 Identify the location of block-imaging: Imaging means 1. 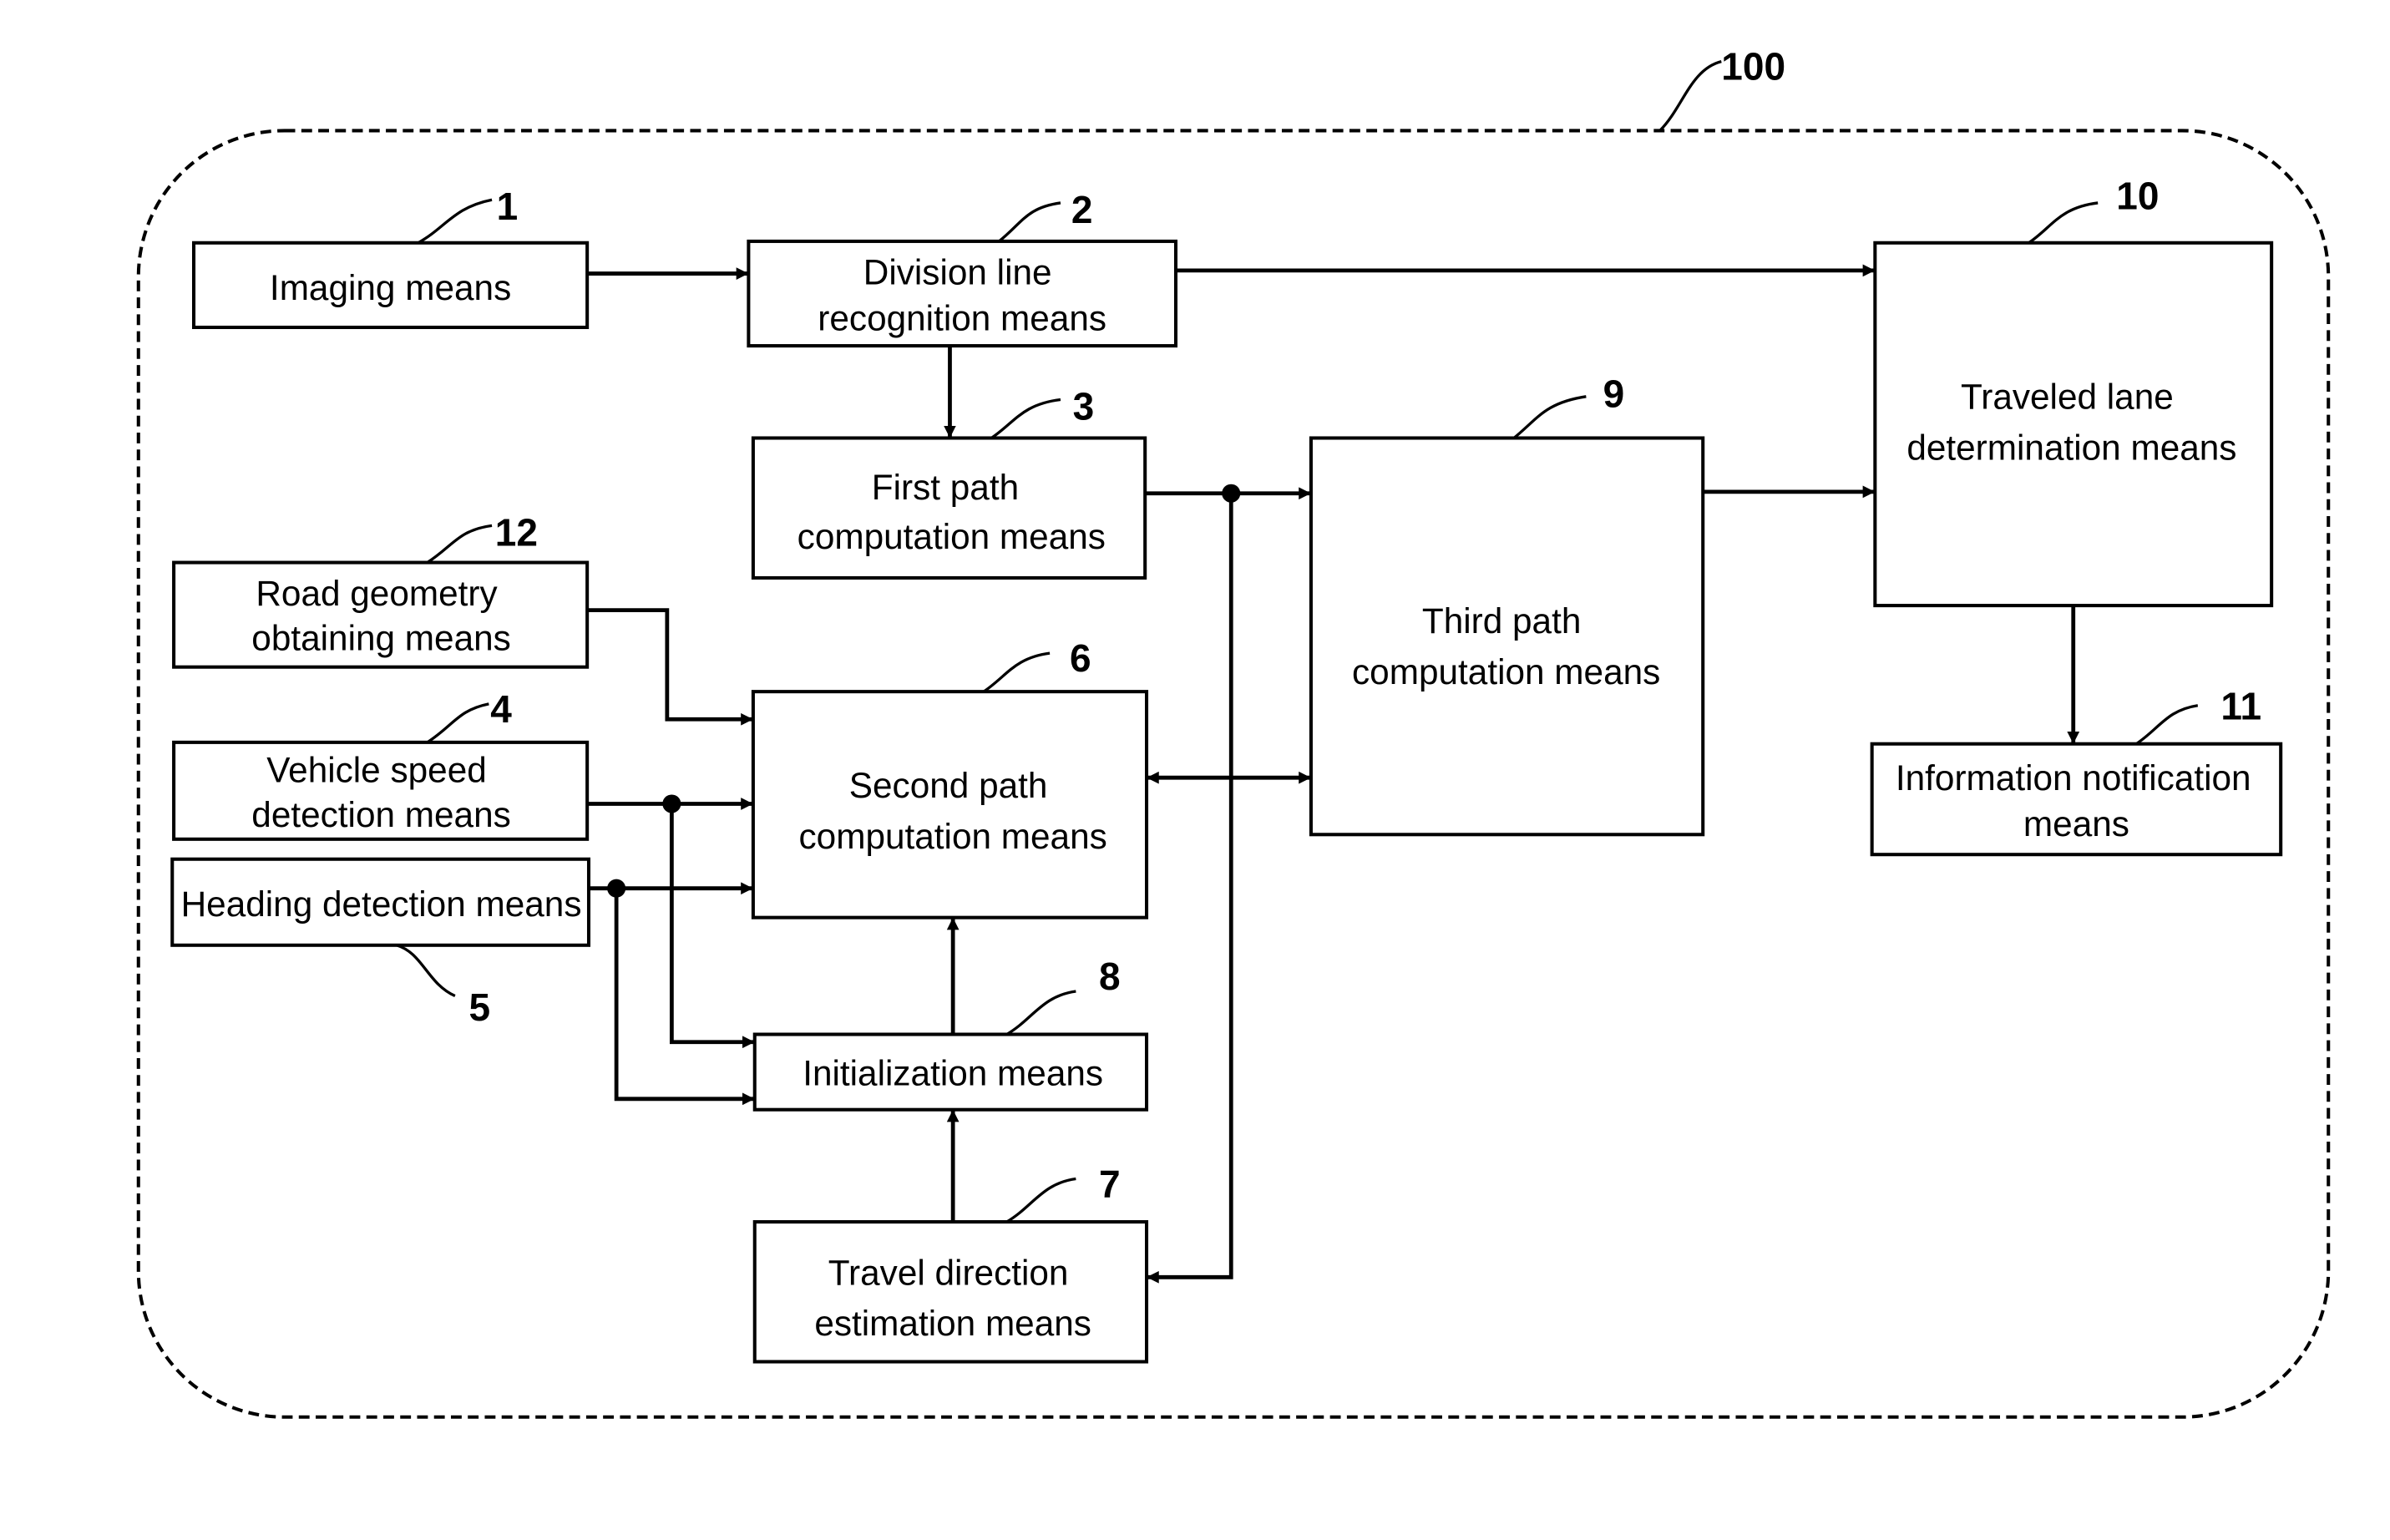
(391, 257).